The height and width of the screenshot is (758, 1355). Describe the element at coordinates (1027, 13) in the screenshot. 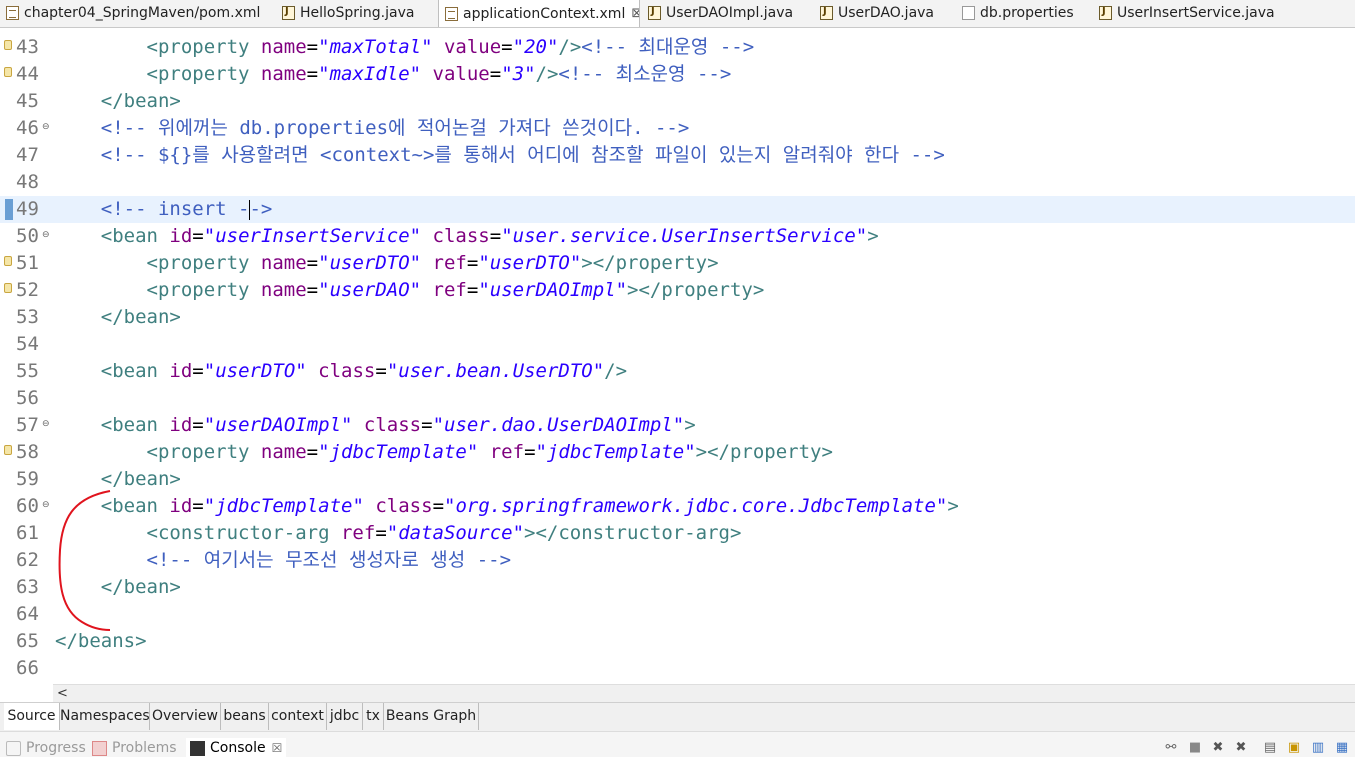

I see `tab-label: db.properties` at that location.